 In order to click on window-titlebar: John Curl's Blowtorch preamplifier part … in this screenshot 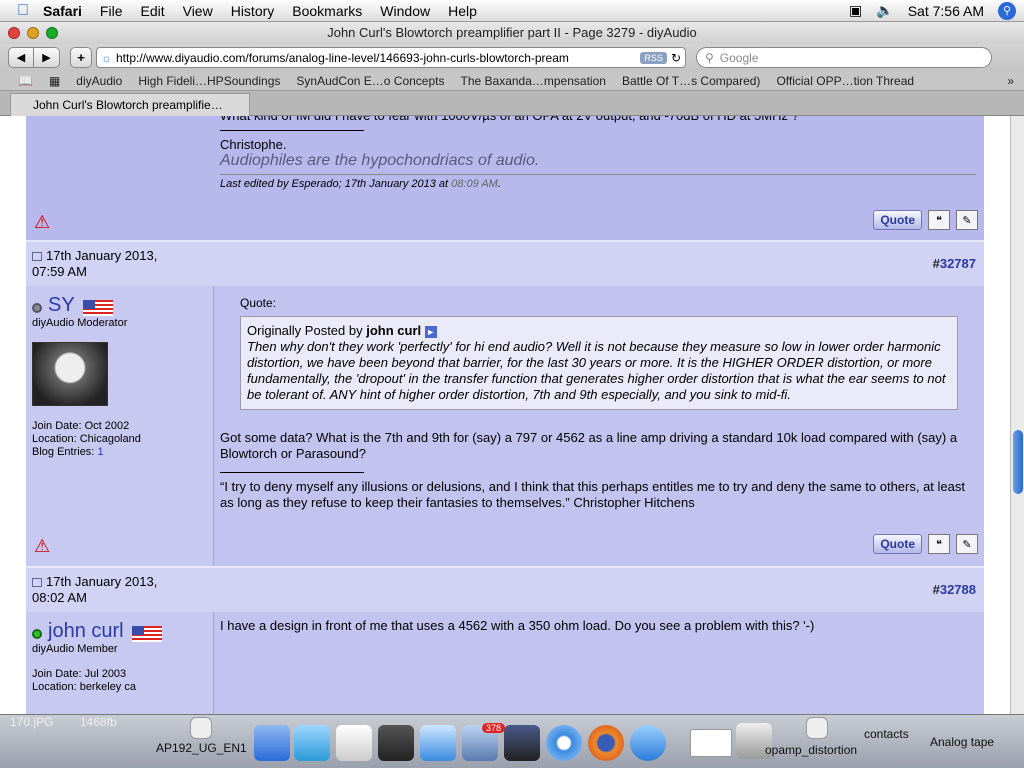, I will do `click(512, 33)`.